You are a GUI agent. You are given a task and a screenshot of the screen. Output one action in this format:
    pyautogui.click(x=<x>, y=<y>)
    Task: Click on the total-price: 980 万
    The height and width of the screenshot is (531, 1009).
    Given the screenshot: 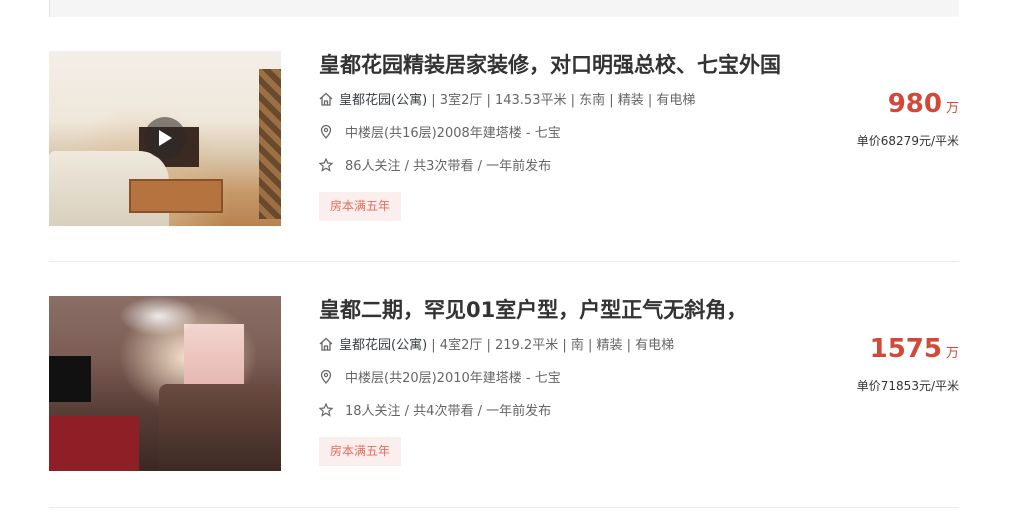 What is the action you would take?
    pyautogui.click(x=923, y=104)
    